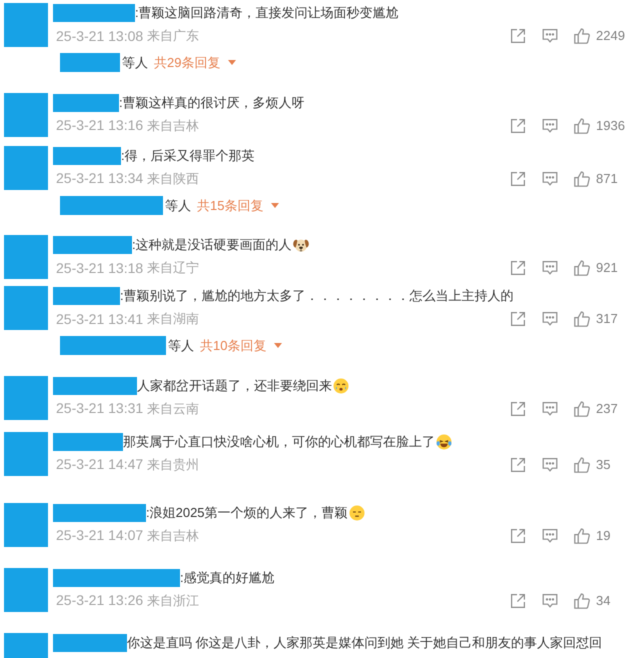 This screenshot has width=640, height=658. I want to click on replies-toggle-link: 共29条回复, so click(195, 62).